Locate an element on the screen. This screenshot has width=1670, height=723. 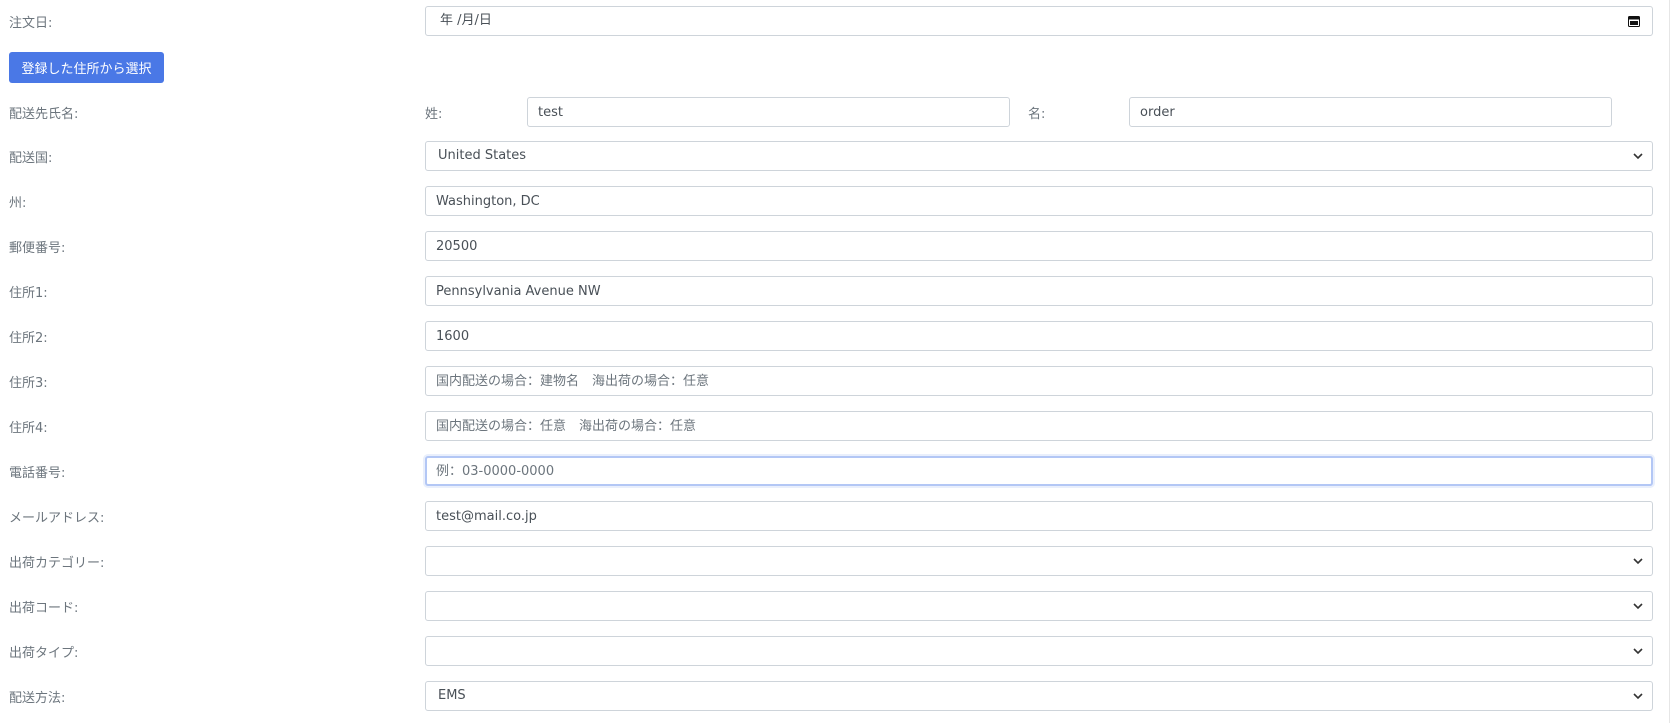
postal-code-label: 郵便番号: is located at coordinates (37, 248).